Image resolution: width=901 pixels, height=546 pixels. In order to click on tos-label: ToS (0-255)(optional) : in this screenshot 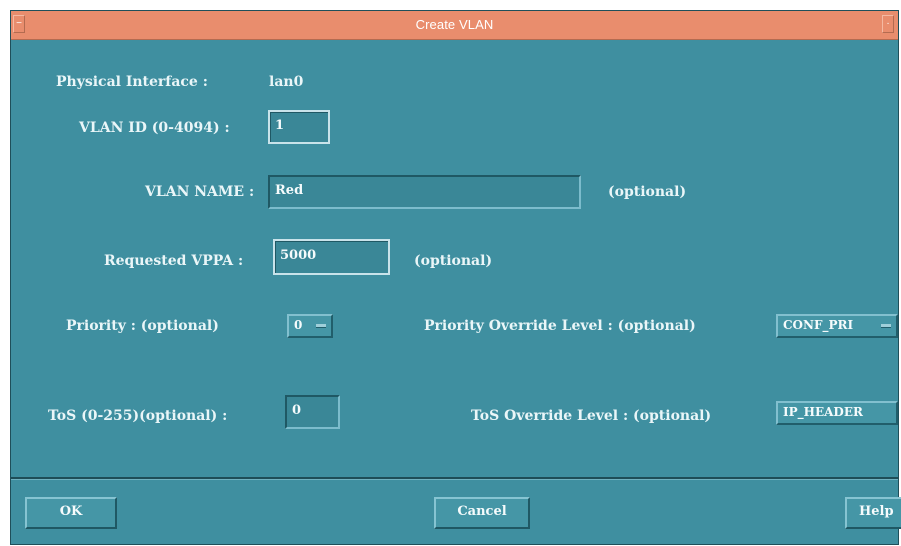, I will do `click(138, 416)`.